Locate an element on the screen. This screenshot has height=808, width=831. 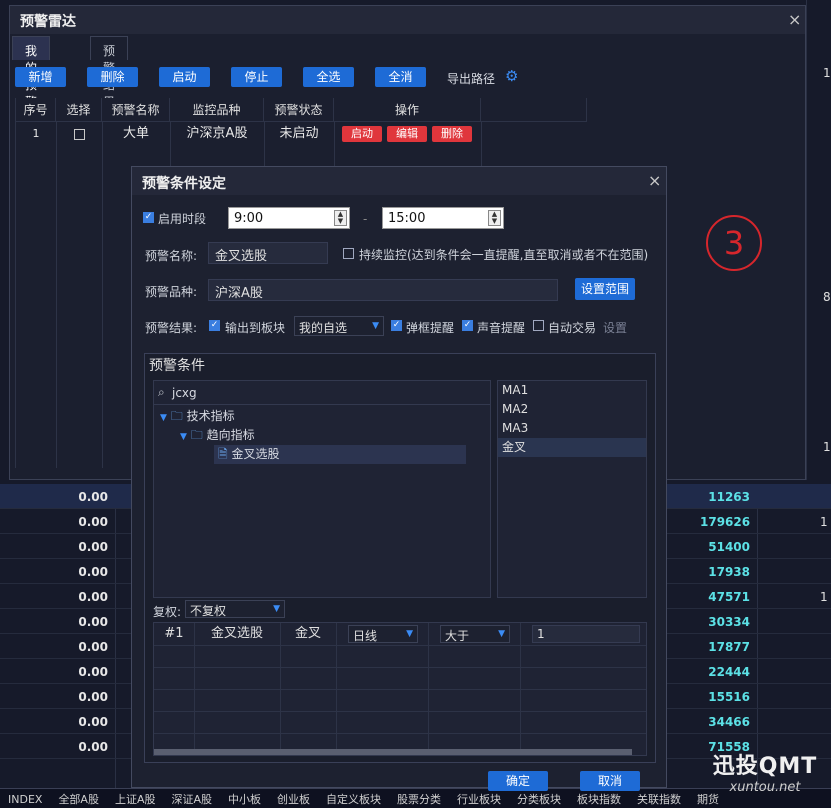
bottom-tab: 上证A股 is located at coordinates (135, 798).